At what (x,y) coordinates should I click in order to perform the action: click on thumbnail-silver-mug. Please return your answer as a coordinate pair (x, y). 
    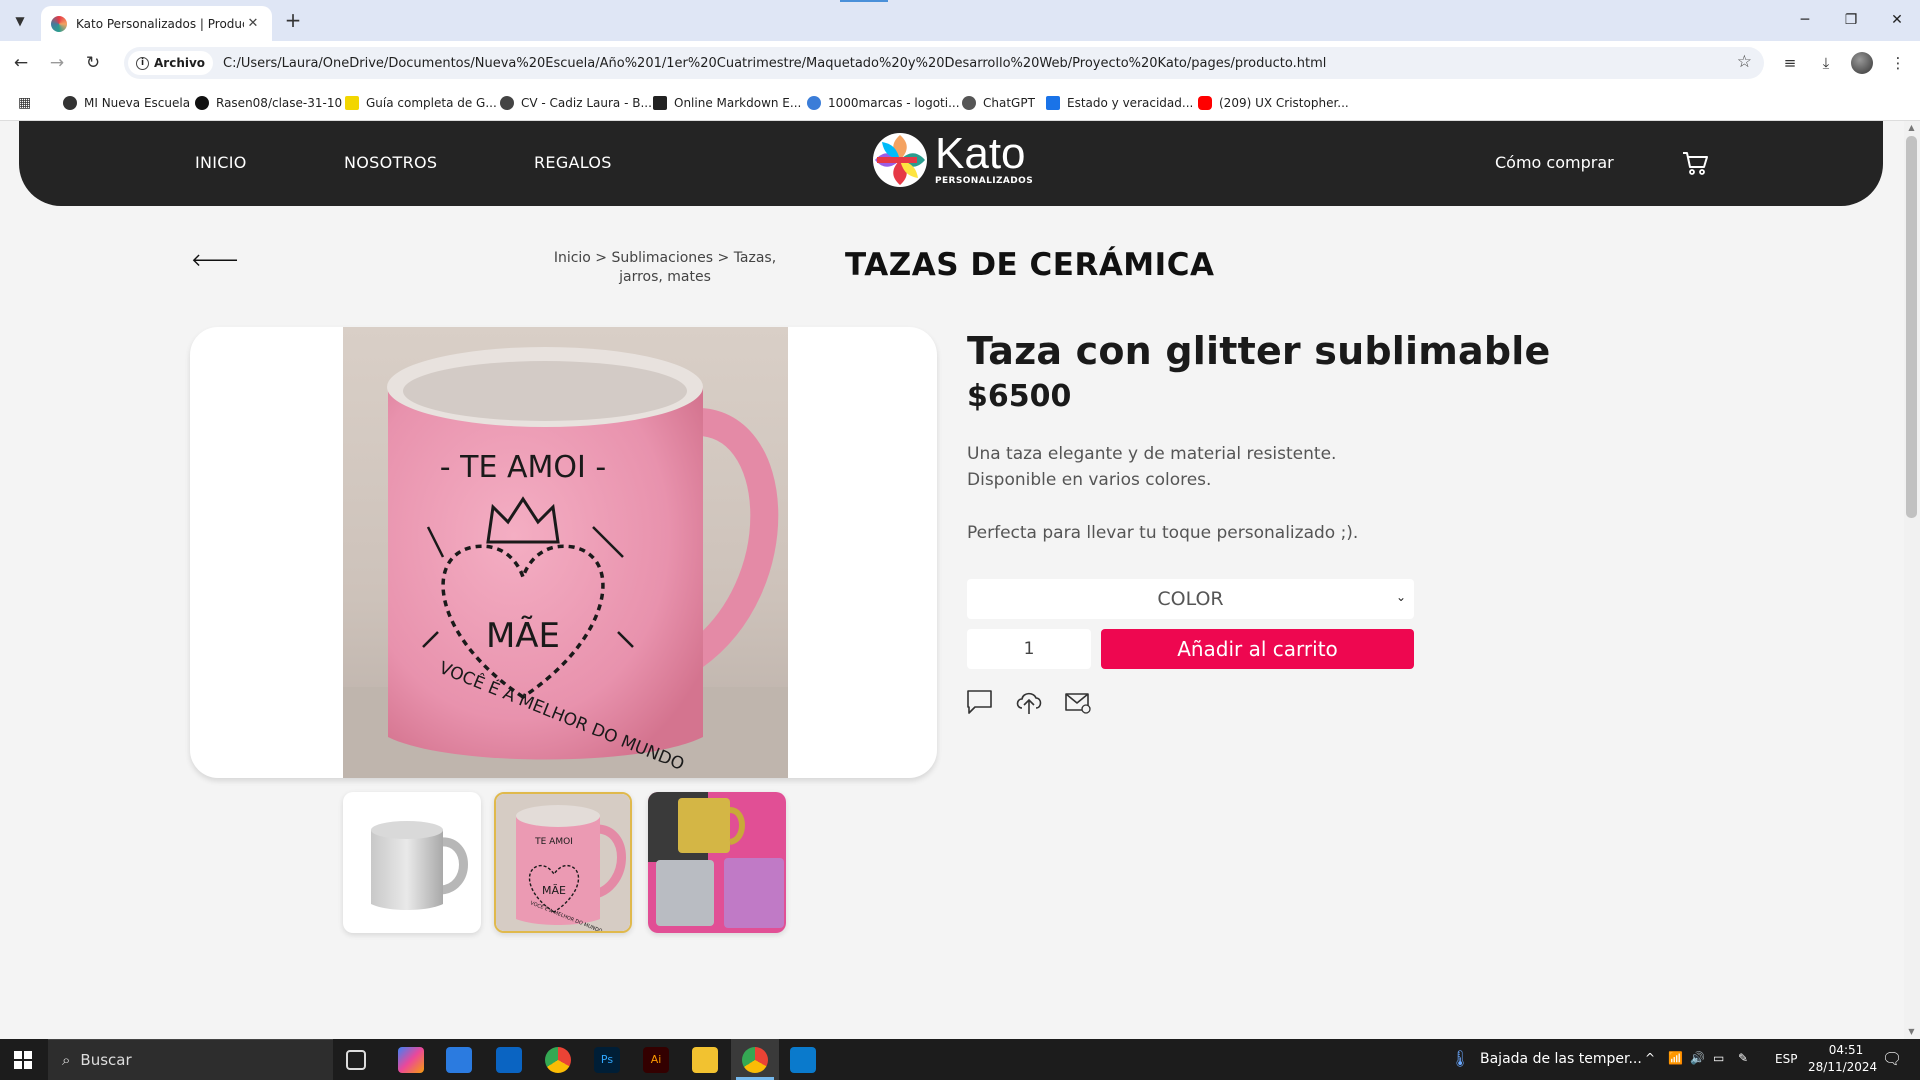
    Looking at the image, I should click on (412, 862).